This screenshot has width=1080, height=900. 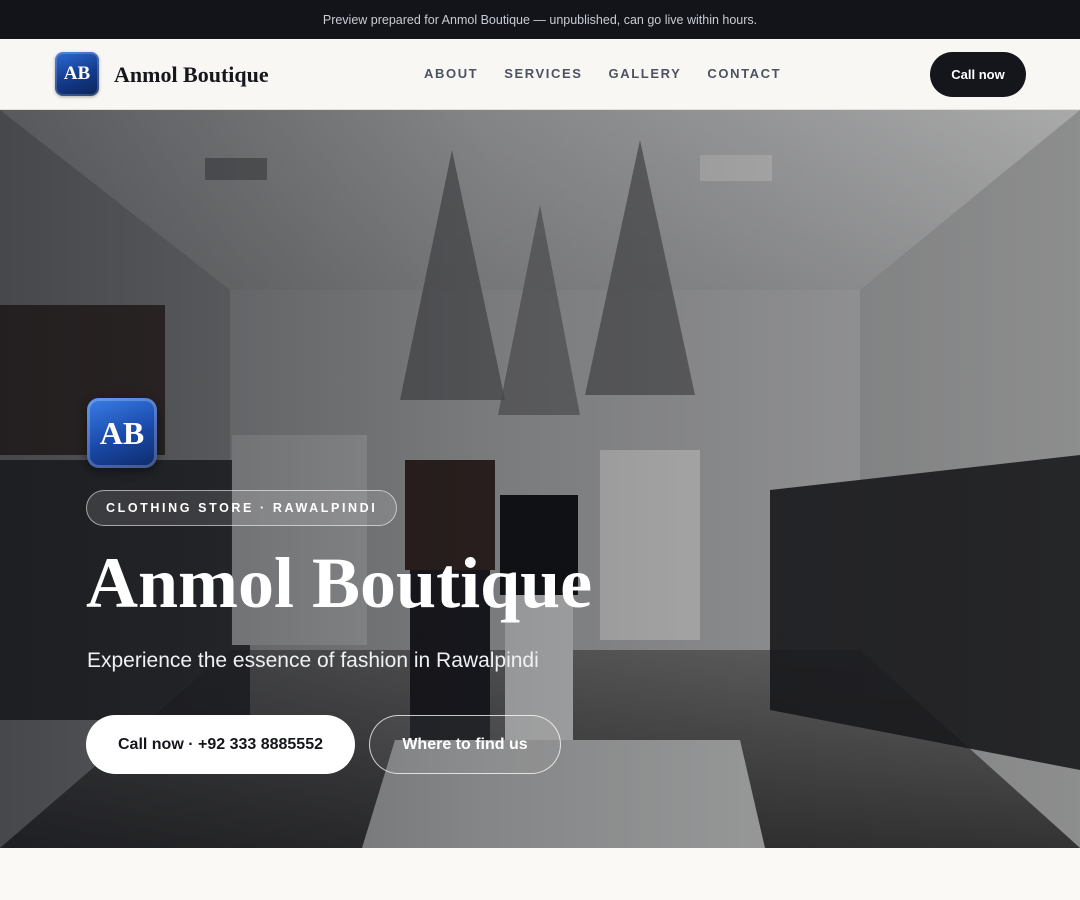 What do you see at coordinates (242, 508) in the screenshot?
I see `category-tagline: CLOTHING STORE · RAWALPINDI` at bounding box center [242, 508].